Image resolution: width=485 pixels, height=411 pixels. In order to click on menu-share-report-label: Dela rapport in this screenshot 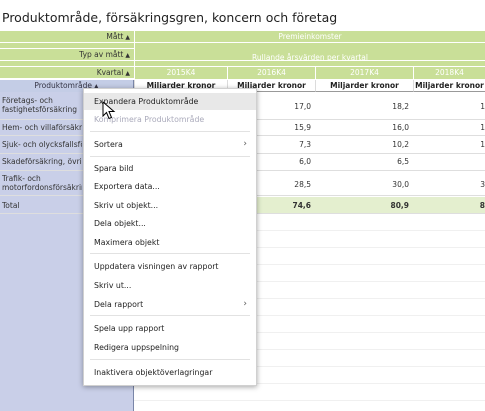, I will do `click(119, 304)`.